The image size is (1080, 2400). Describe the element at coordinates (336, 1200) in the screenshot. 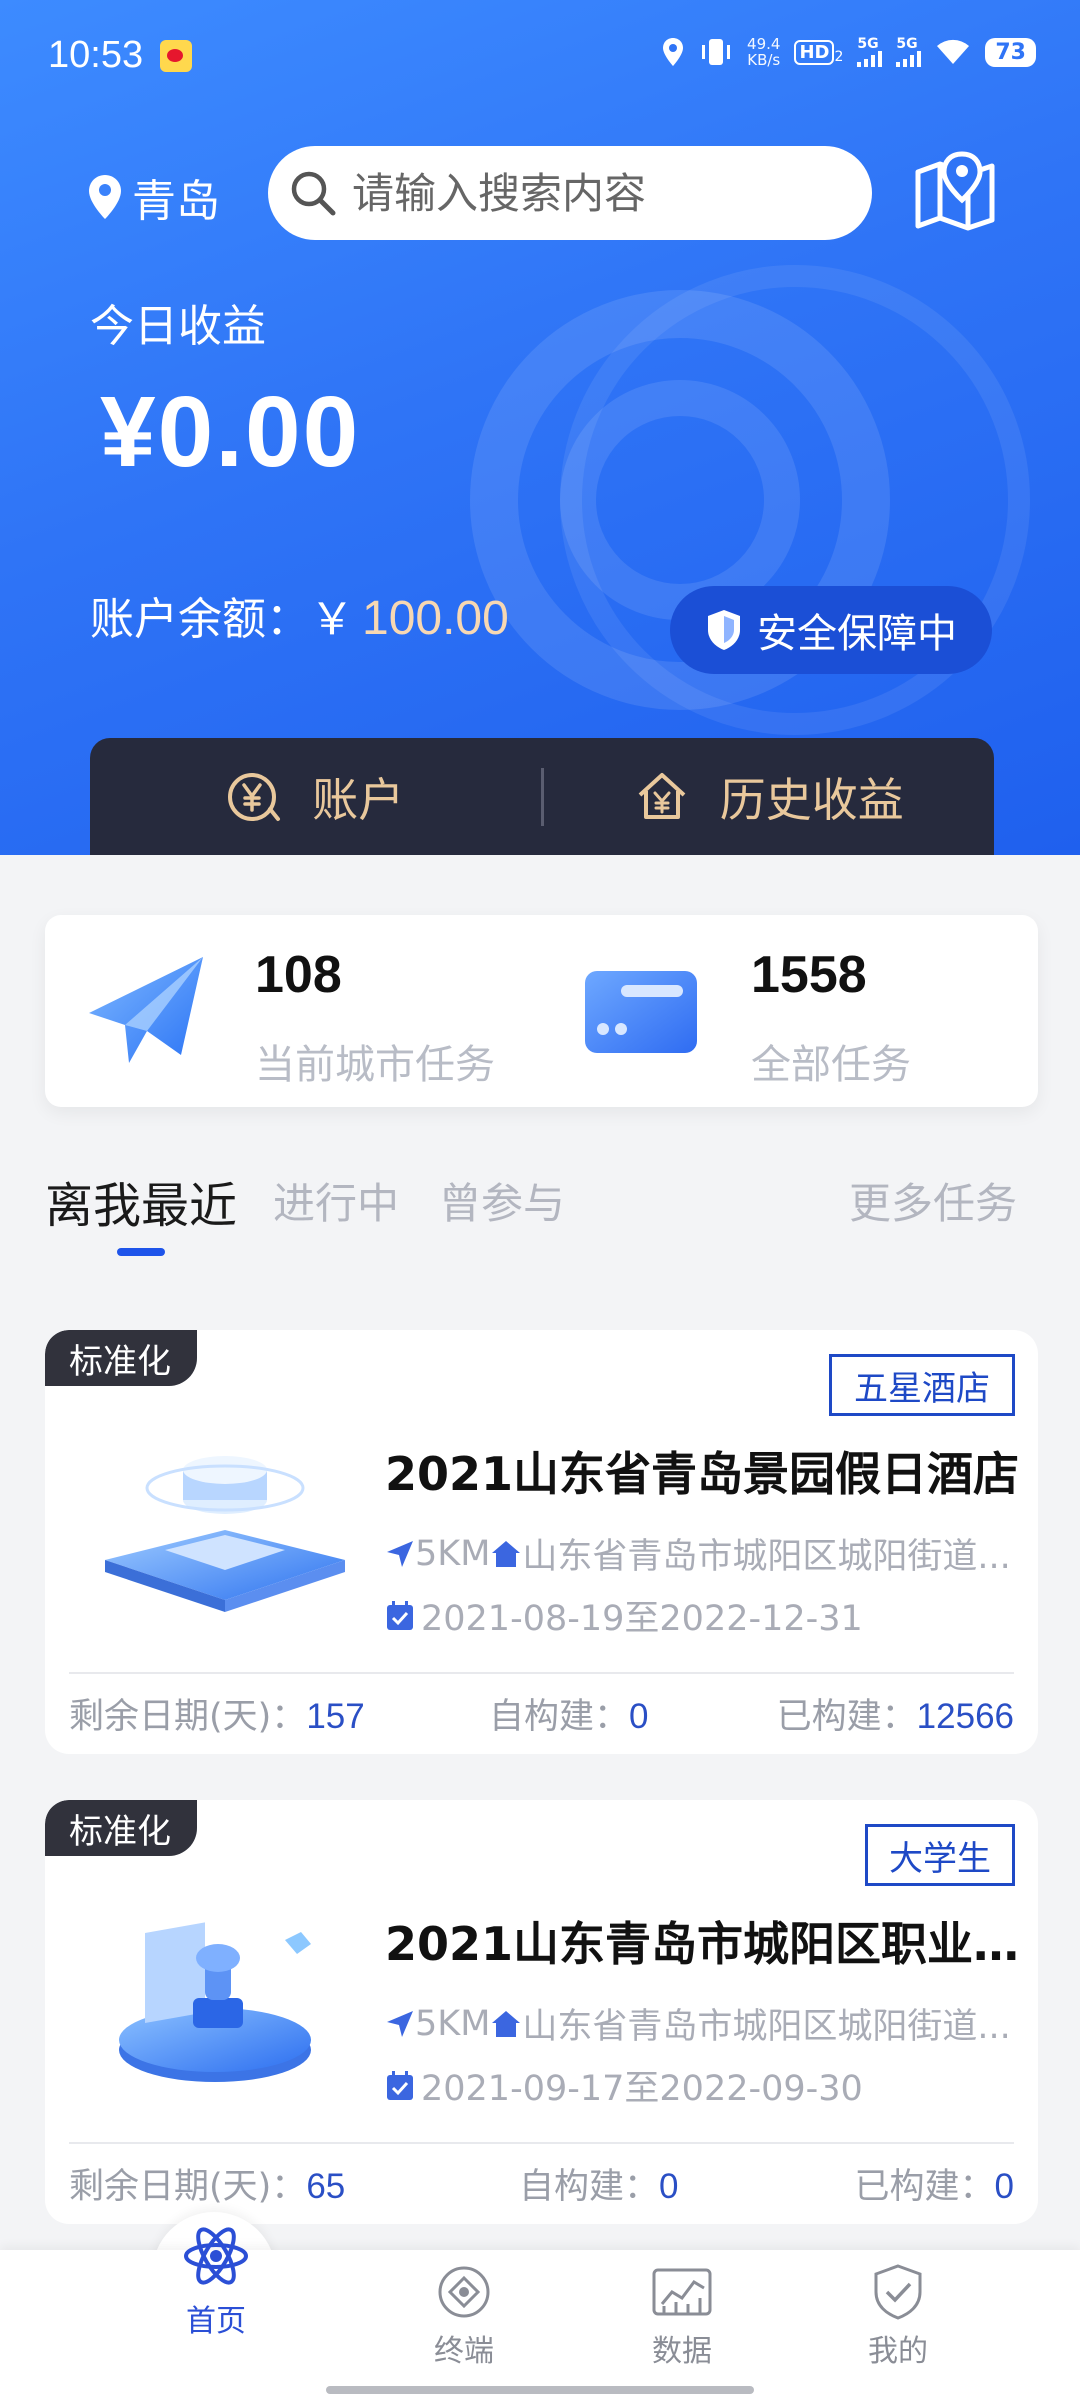

I see `tab-in-progress: 进行中` at that location.